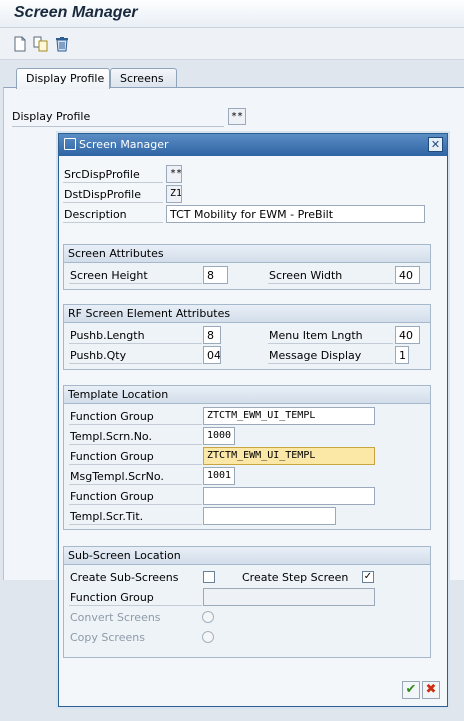  What do you see at coordinates (102, 174) in the screenshot?
I see `src-disp-profile-label: SrcDispProfile` at bounding box center [102, 174].